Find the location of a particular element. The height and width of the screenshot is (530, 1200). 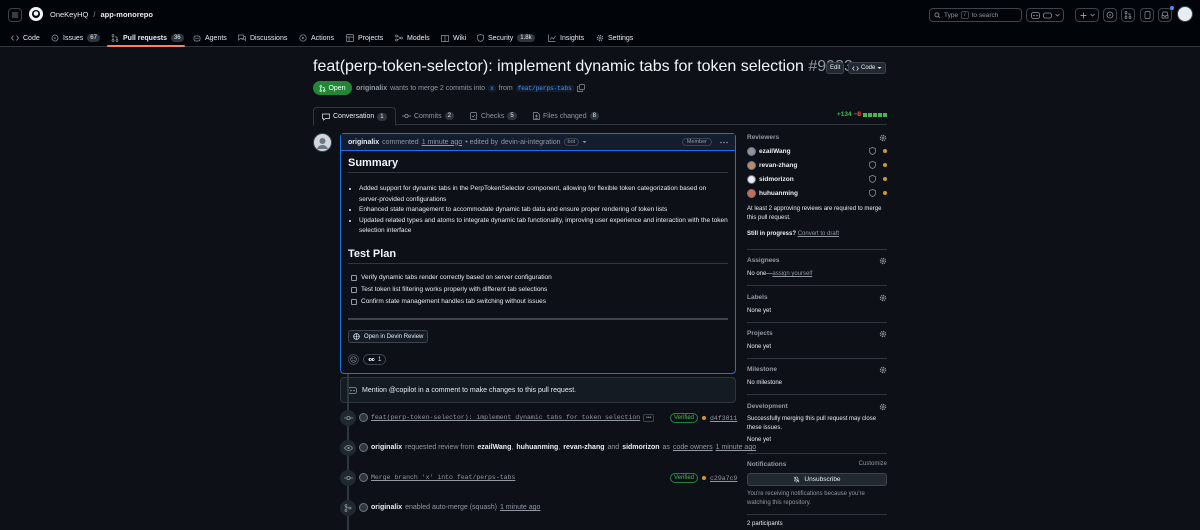

commit-sha-link: c29a7c9 is located at coordinates (723, 478).